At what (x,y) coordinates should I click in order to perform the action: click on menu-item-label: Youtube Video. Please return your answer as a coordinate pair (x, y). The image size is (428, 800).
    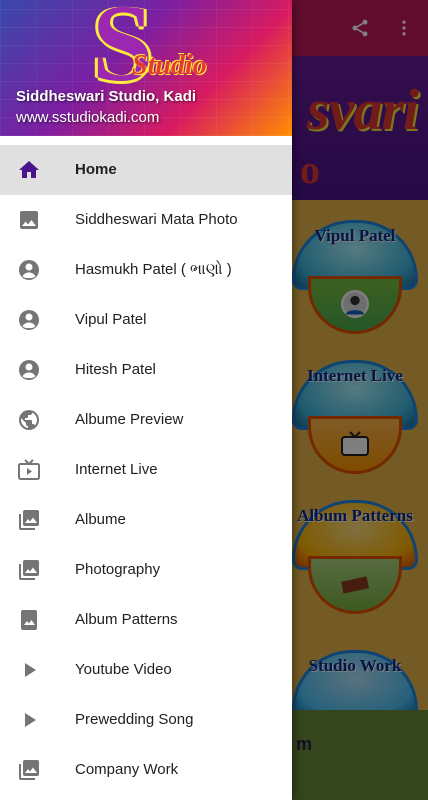
    Looking at the image, I should click on (123, 669).